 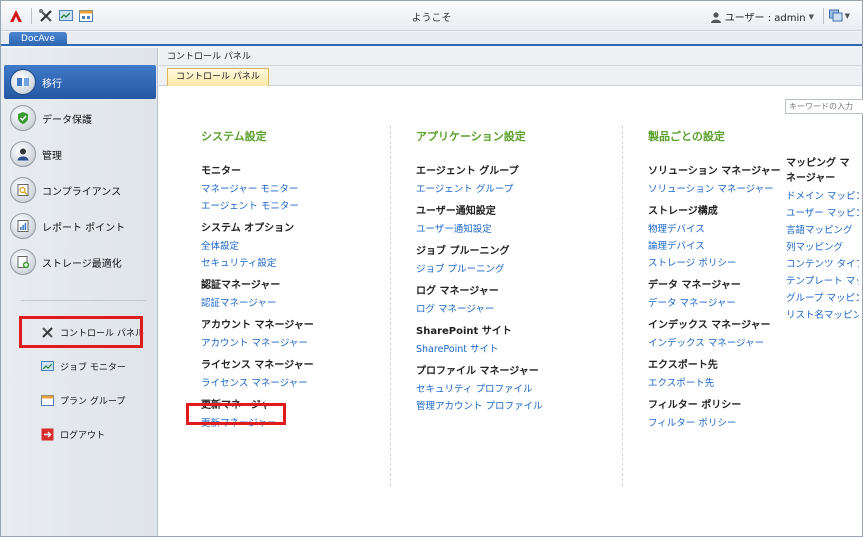 What do you see at coordinates (762, 16) in the screenshot?
I see `user-menu: ユーザー : admin ▼` at bounding box center [762, 16].